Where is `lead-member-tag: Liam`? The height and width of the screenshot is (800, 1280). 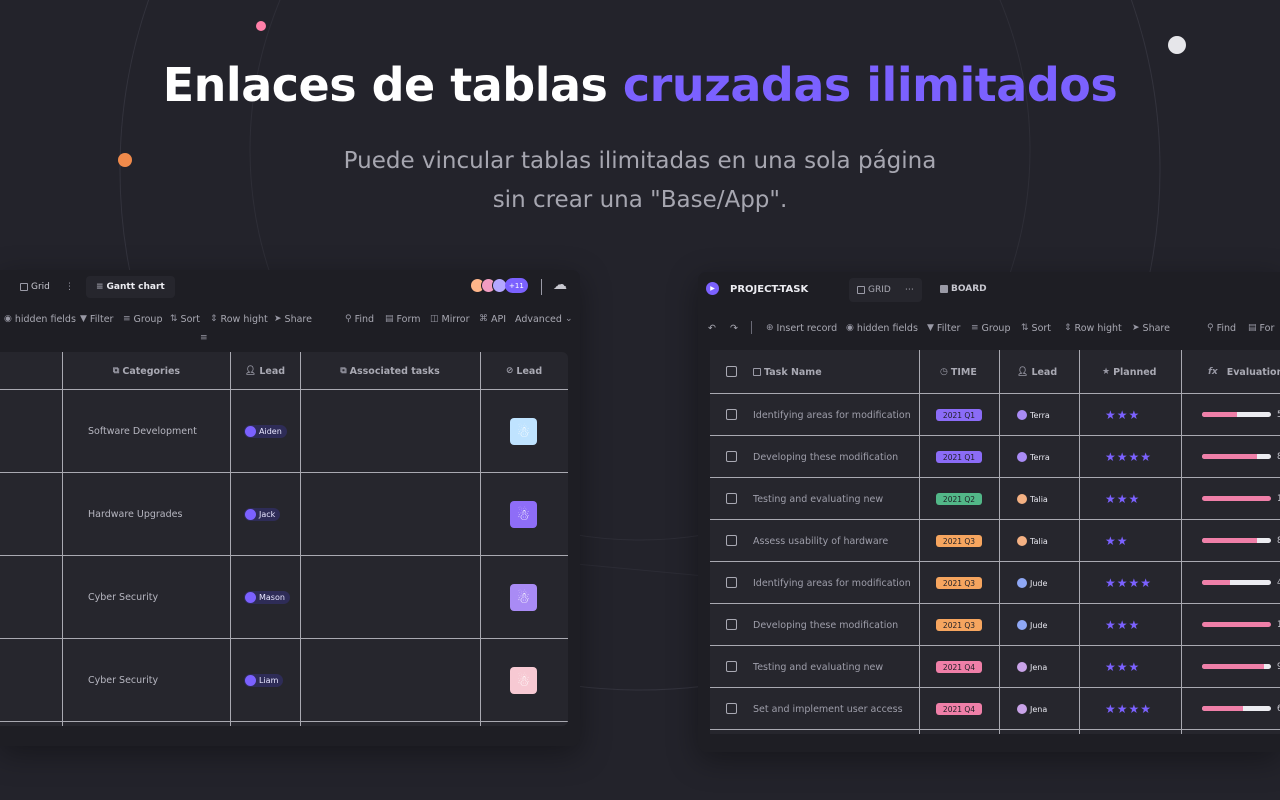 lead-member-tag: Liam is located at coordinates (264, 680).